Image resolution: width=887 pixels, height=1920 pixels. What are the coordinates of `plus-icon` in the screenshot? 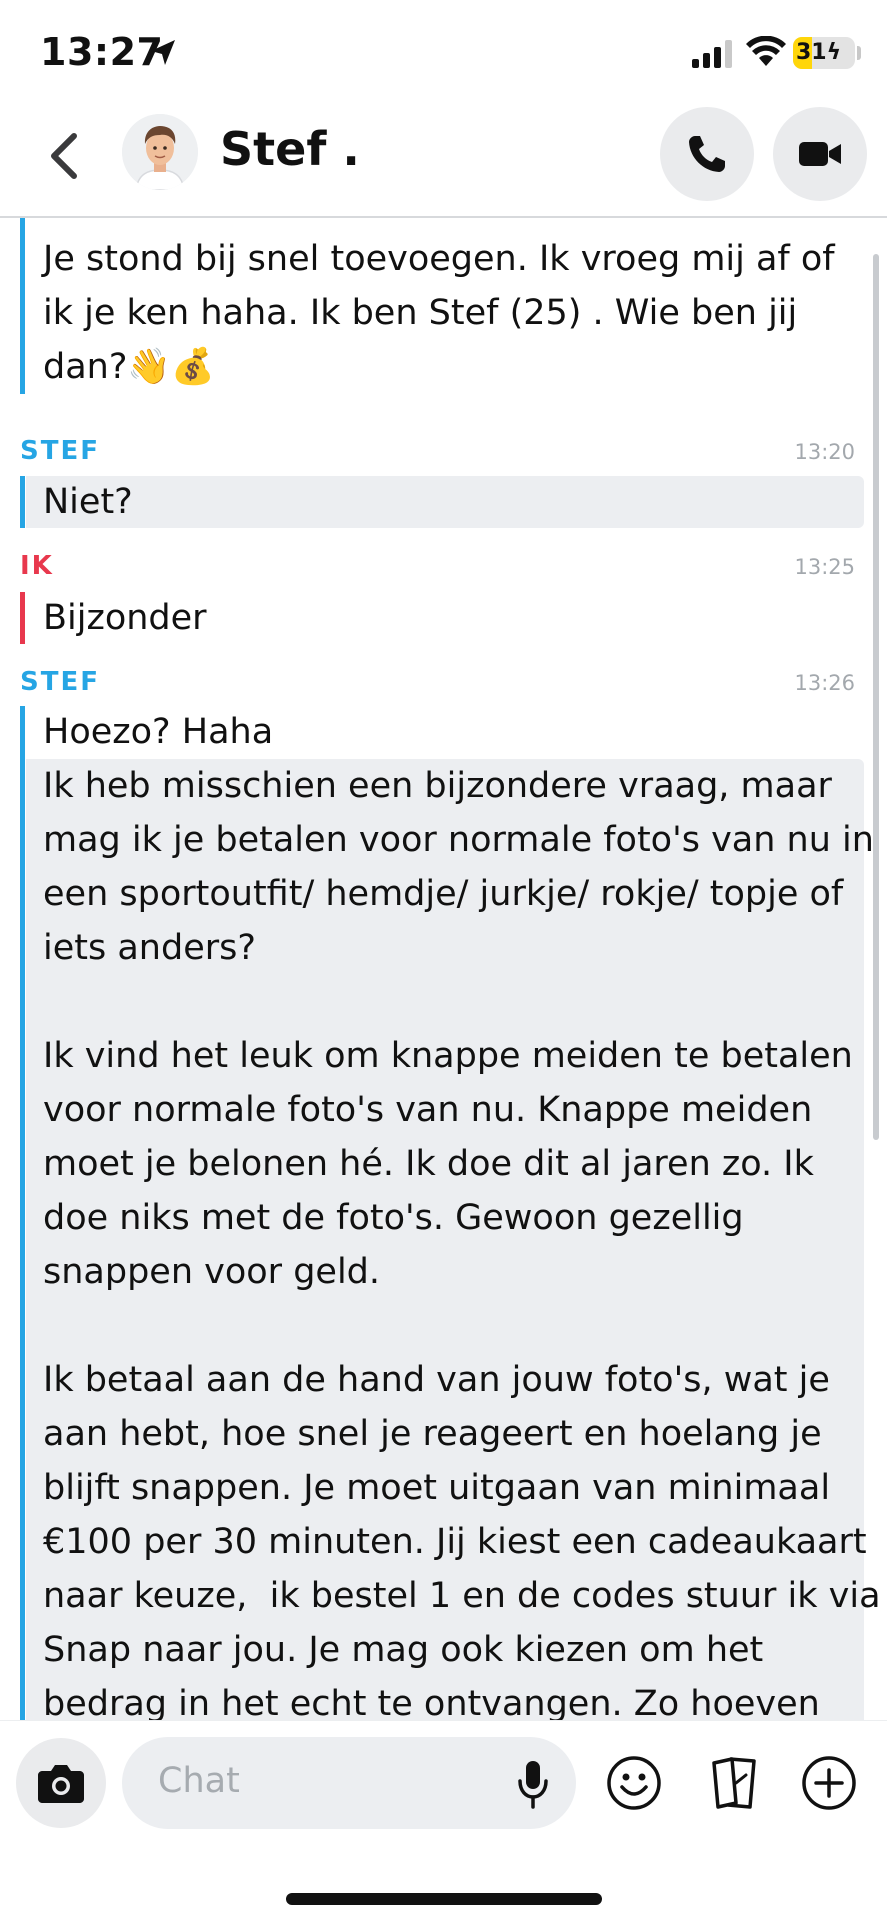 It's located at (829, 1783).